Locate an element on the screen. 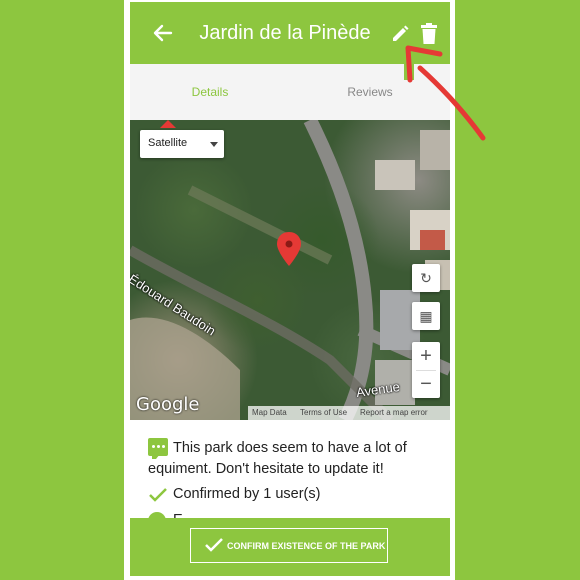  zoom-control: + − is located at coordinates (426, 370).